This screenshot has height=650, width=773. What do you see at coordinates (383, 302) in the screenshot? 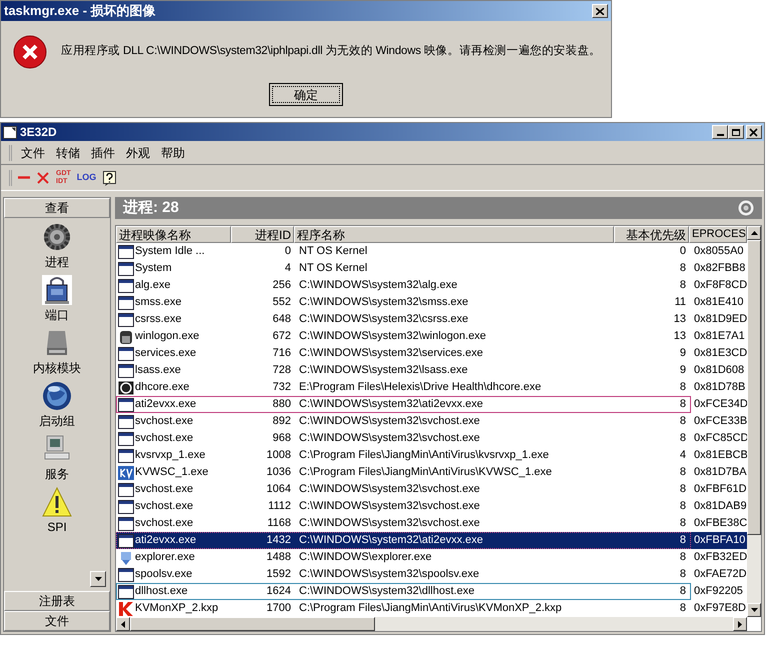
I see `table-cell-text: C:\WINDOWS\system32\smss.exe` at bounding box center [383, 302].